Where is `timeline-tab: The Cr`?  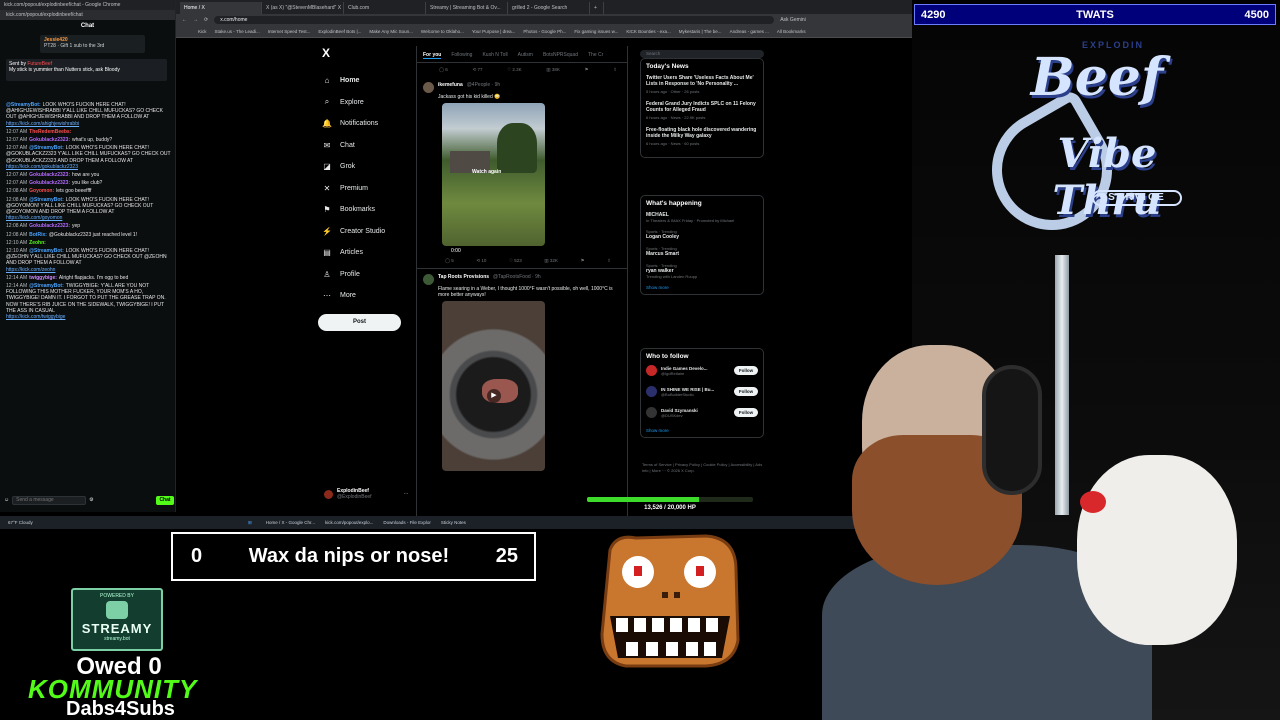 timeline-tab: The Cr is located at coordinates (595, 55).